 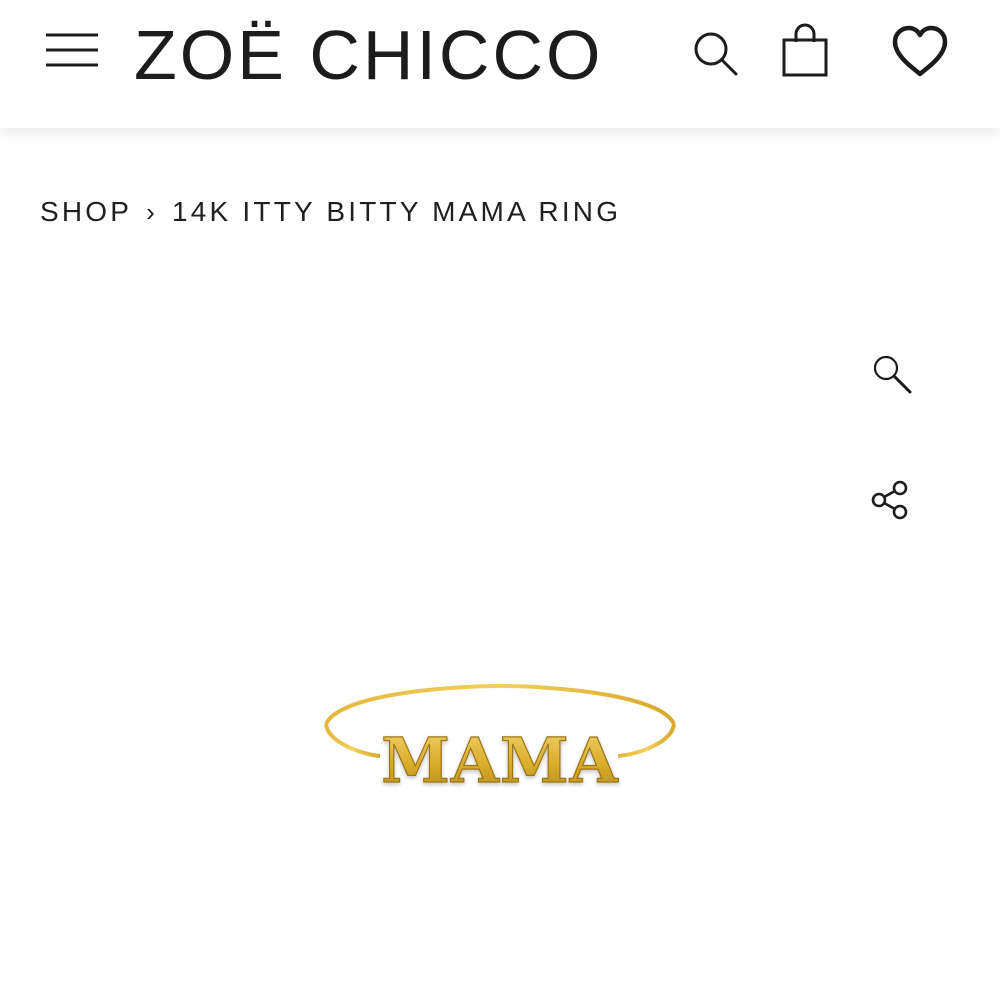 I want to click on menu-button, so click(x=73, y=50).